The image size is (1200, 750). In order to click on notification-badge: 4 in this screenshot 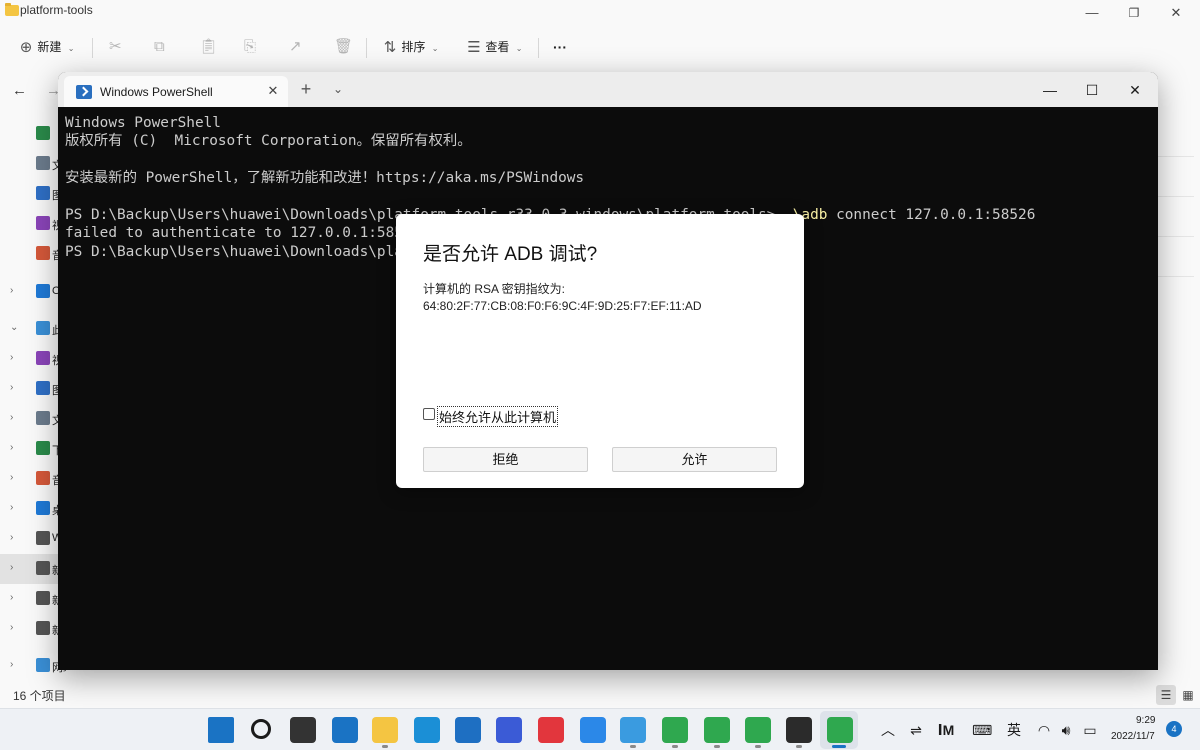, I will do `click(1174, 729)`.